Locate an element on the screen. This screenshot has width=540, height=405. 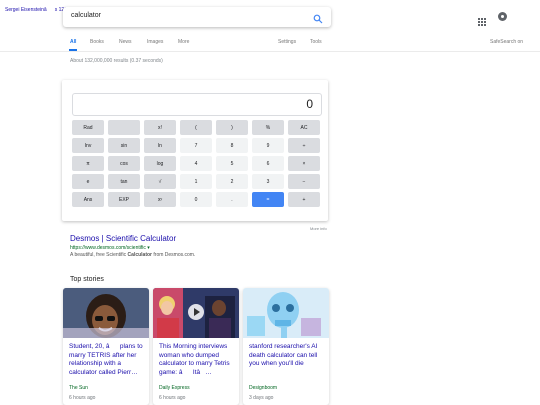
story-source: The Sun is located at coordinates (78, 388).